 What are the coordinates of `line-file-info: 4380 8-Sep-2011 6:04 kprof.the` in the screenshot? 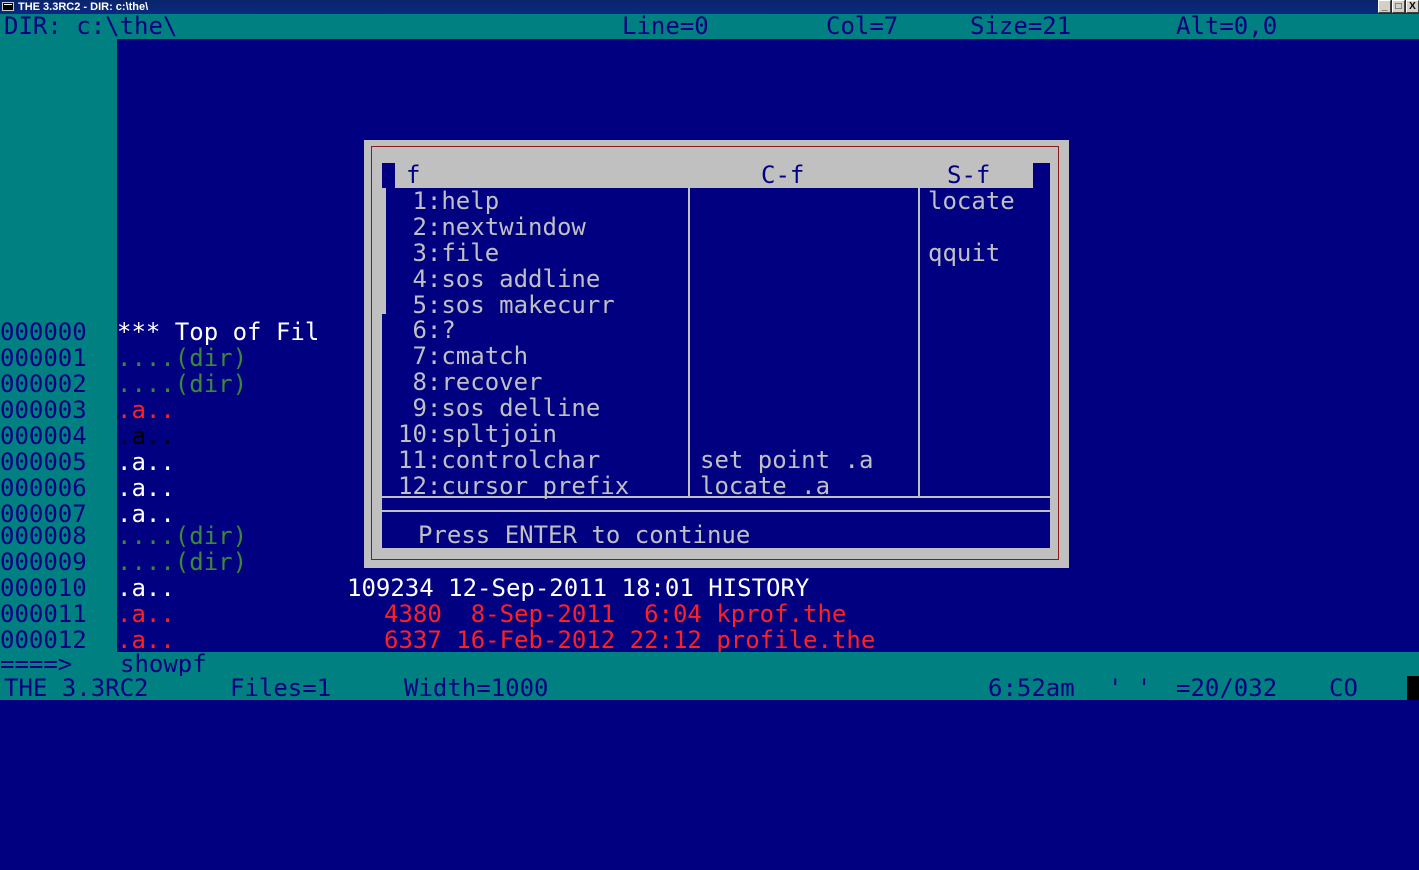 It's located at (615, 614).